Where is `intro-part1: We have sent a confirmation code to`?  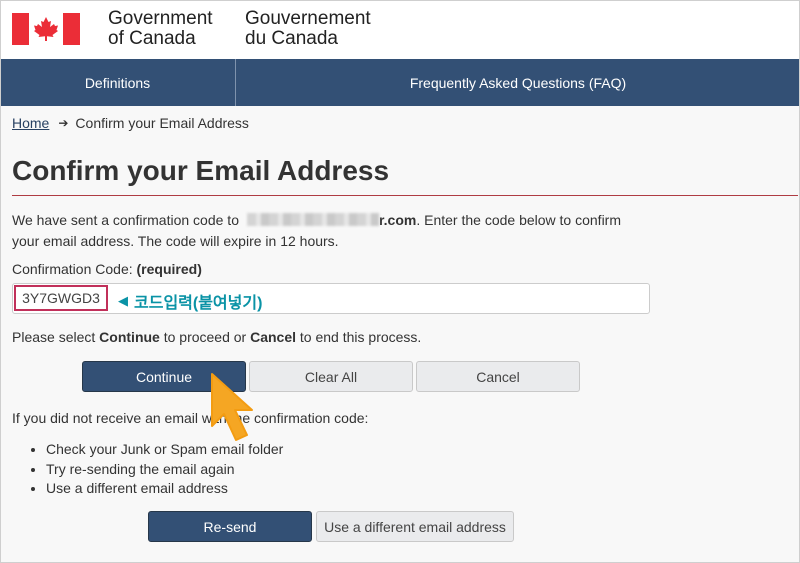
intro-part1: We have sent a confirmation code to is located at coordinates (125, 220).